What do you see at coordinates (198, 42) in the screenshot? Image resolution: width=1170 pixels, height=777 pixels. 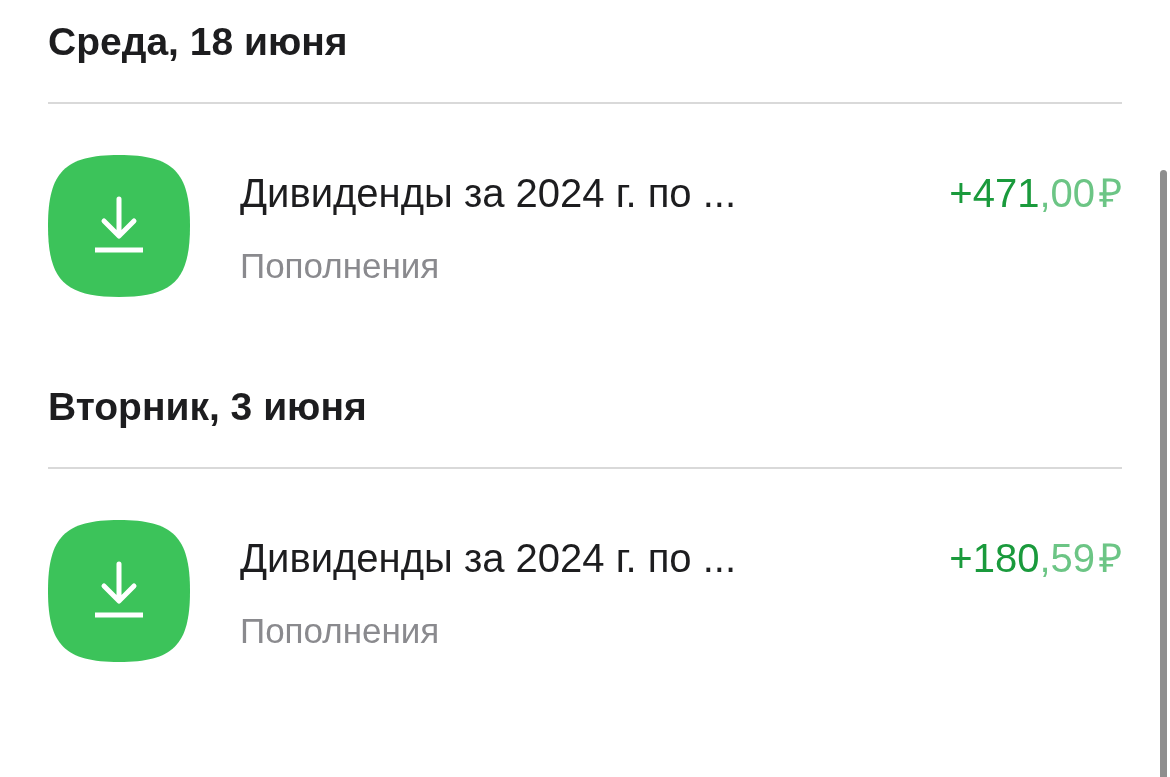 I see `day-heading: Среда, 18 июня` at bounding box center [198, 42].